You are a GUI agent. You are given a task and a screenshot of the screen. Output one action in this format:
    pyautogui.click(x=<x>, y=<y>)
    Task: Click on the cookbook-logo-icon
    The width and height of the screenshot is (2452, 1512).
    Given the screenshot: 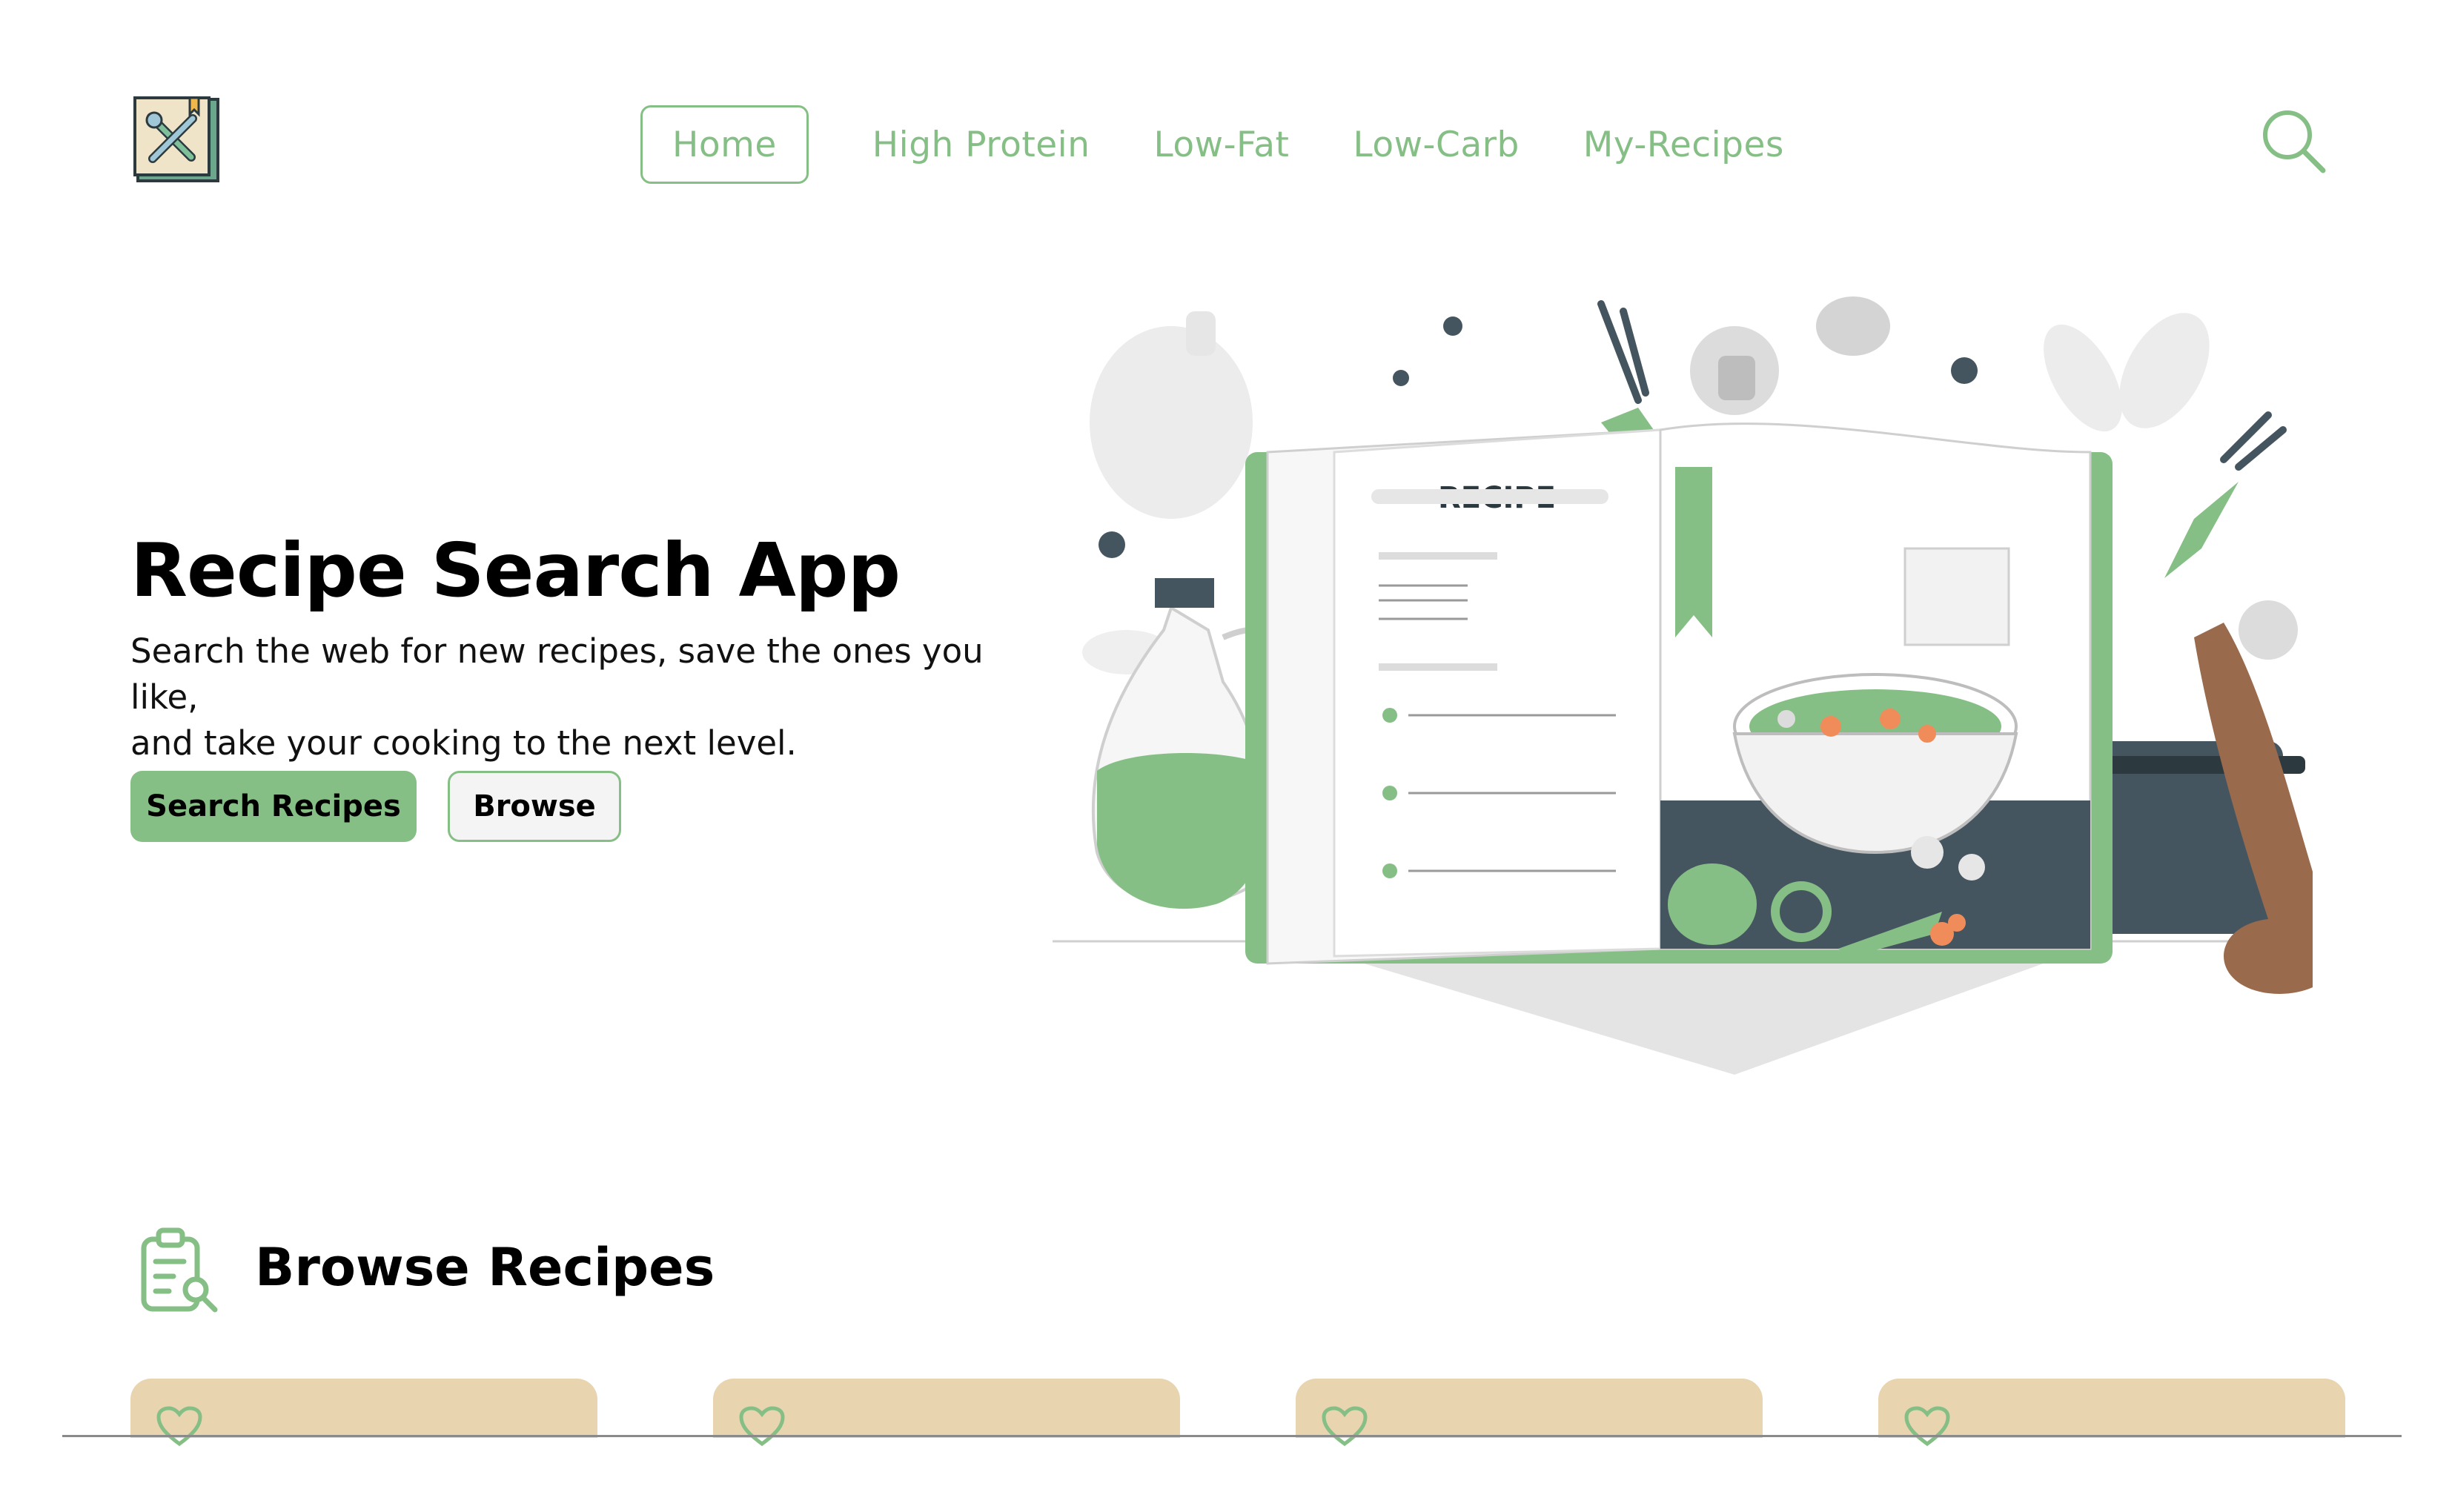 What is the action you would take?
    pyautogui.click(x=176, y=139)
    